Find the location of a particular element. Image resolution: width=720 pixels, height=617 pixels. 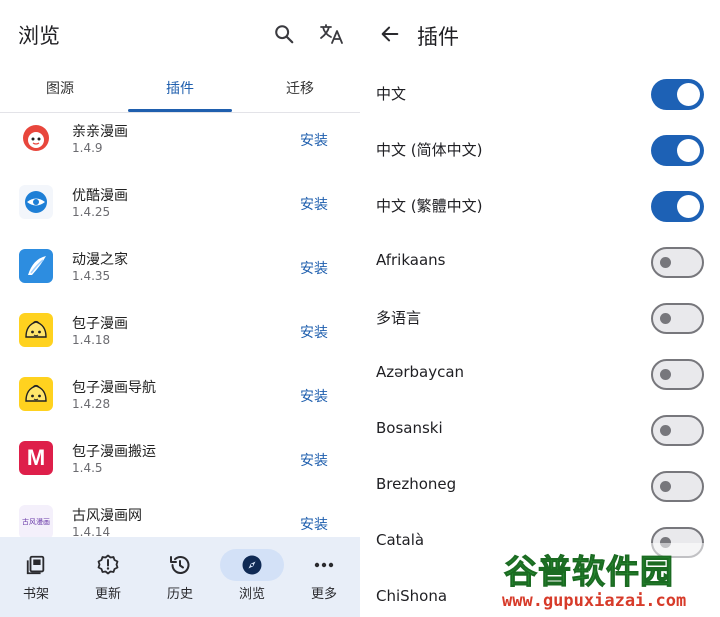

extension-name: 优酷漫画 is located at coordinates (100, 196).